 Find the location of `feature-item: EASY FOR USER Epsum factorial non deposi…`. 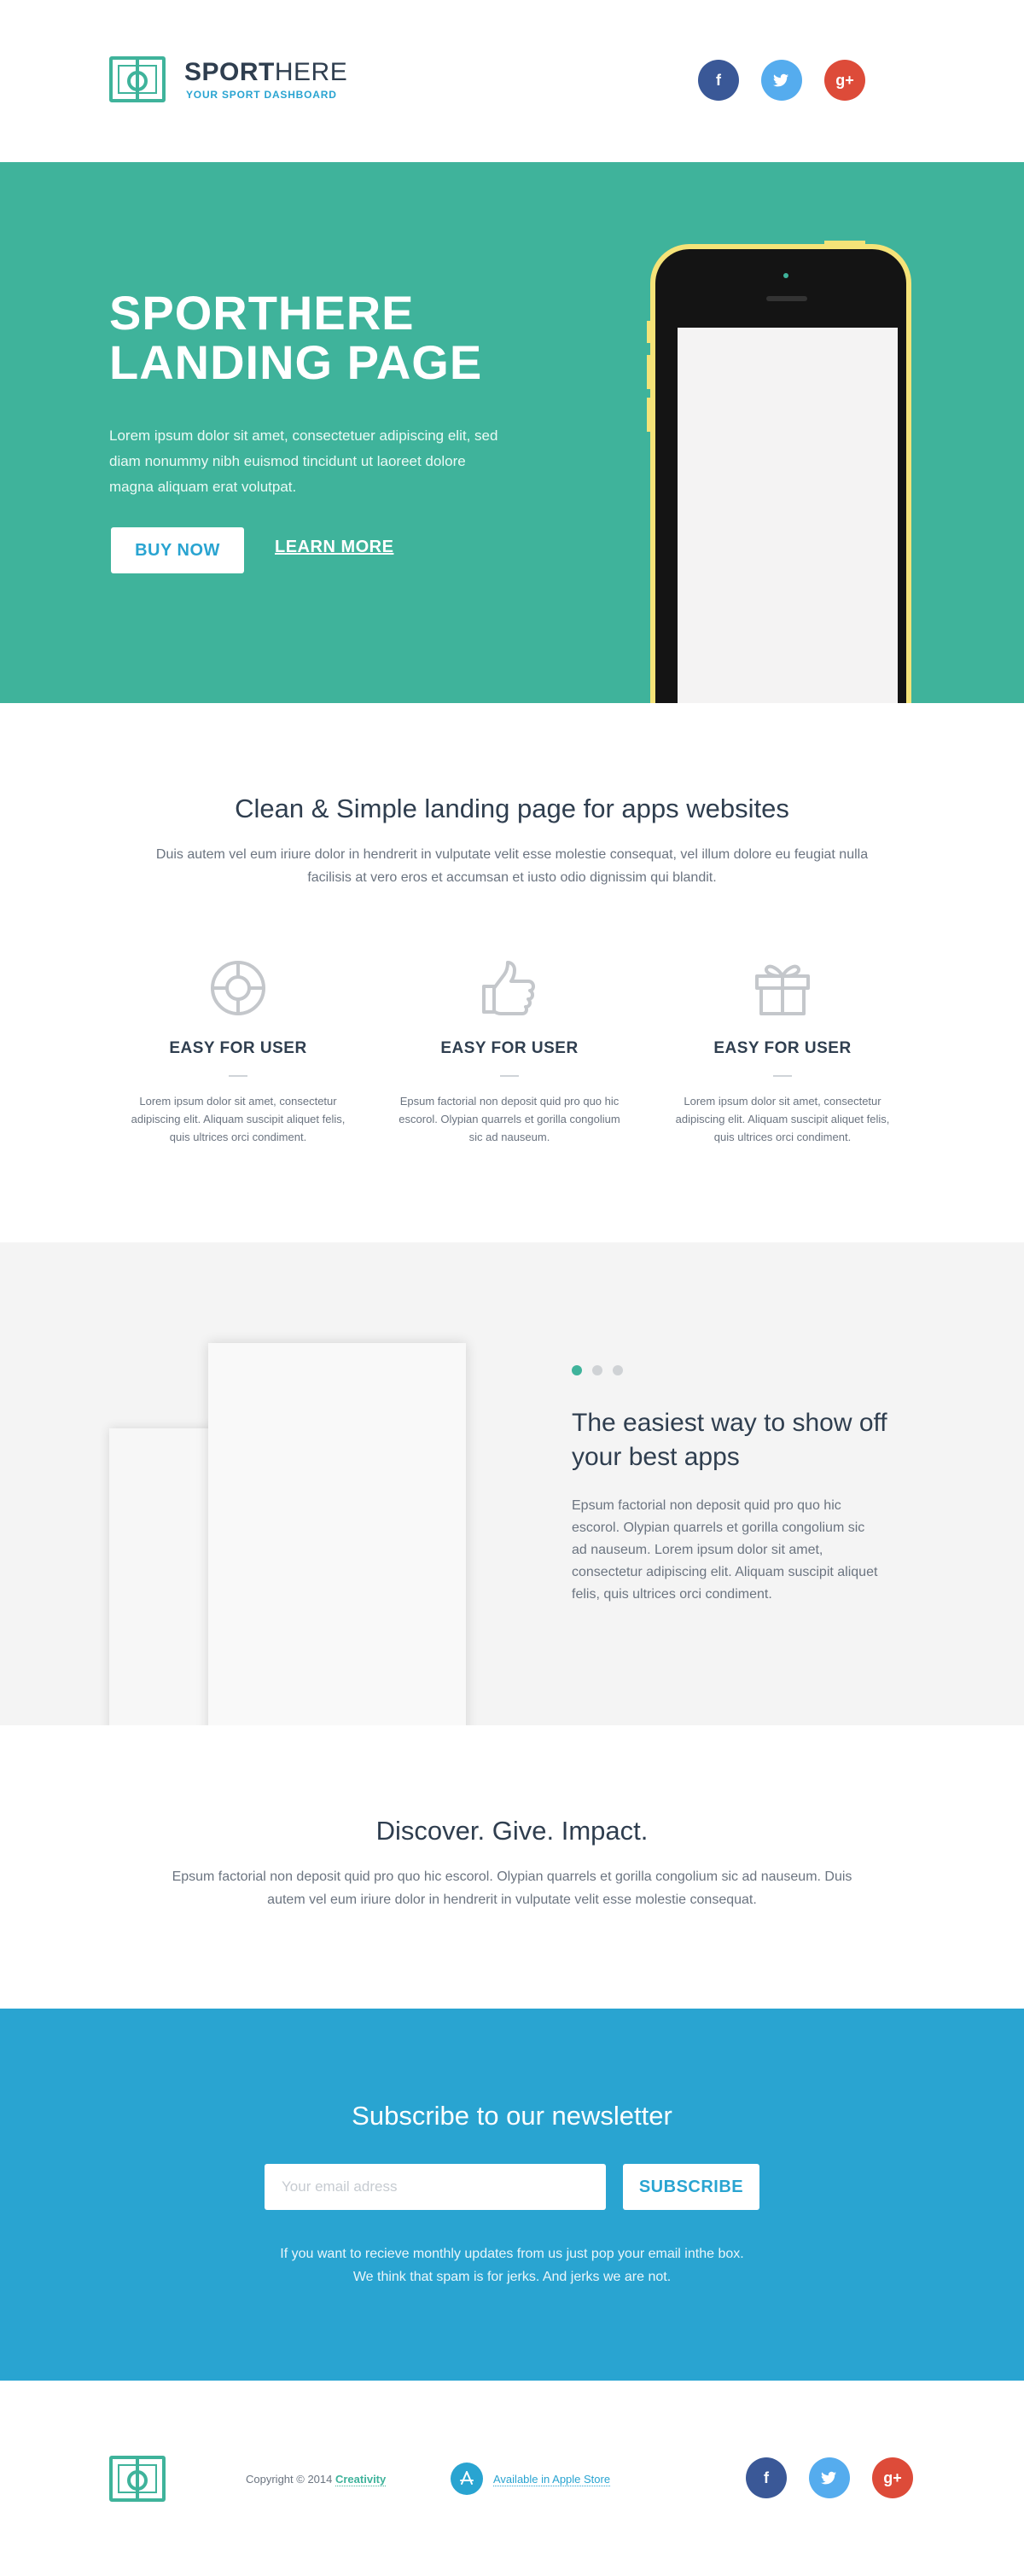

feature-item: EASY FOR USER Epsum factorial non deposi… is located at coordinates (510, 1051).